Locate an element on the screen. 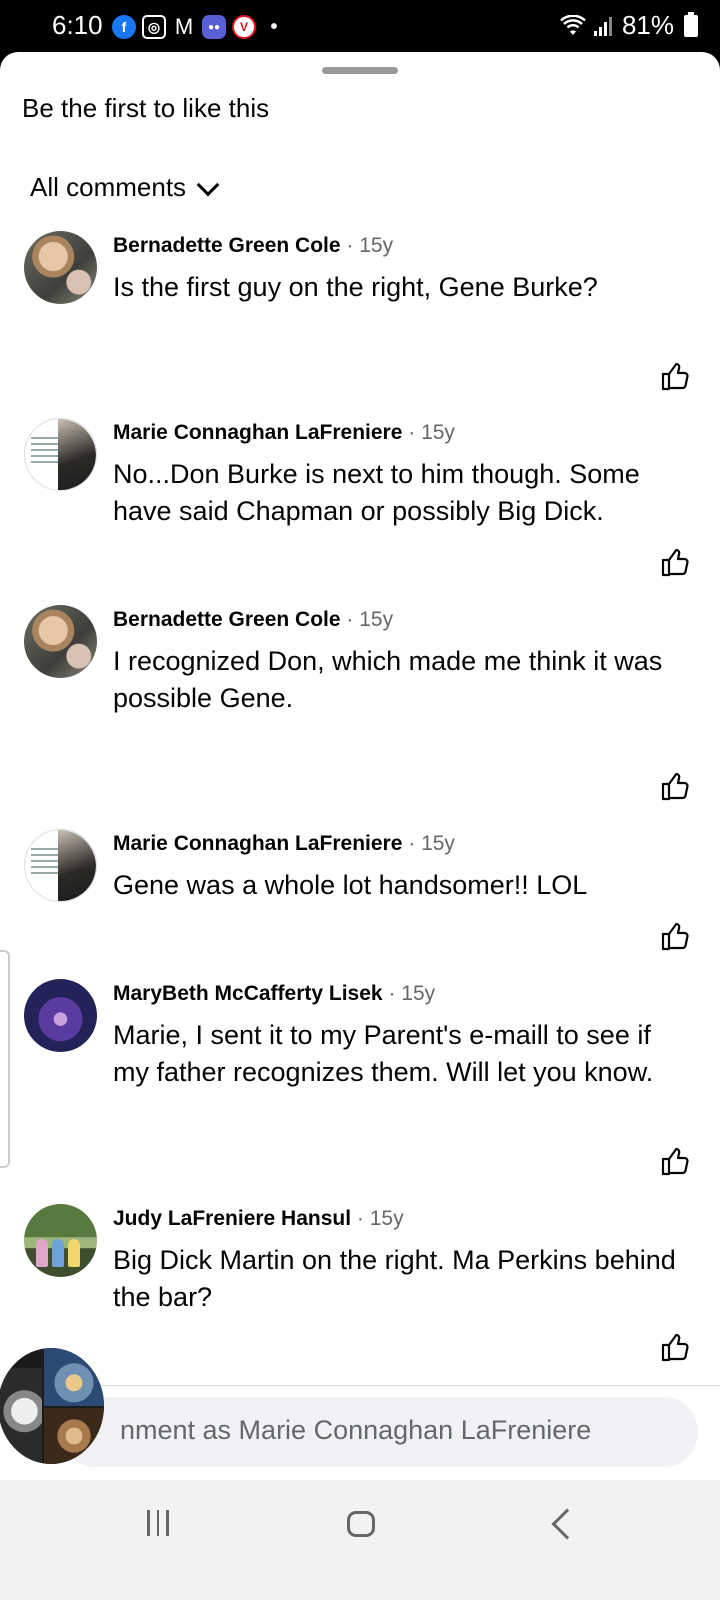  current-user-avatar is located at coordinates (52, 1406).